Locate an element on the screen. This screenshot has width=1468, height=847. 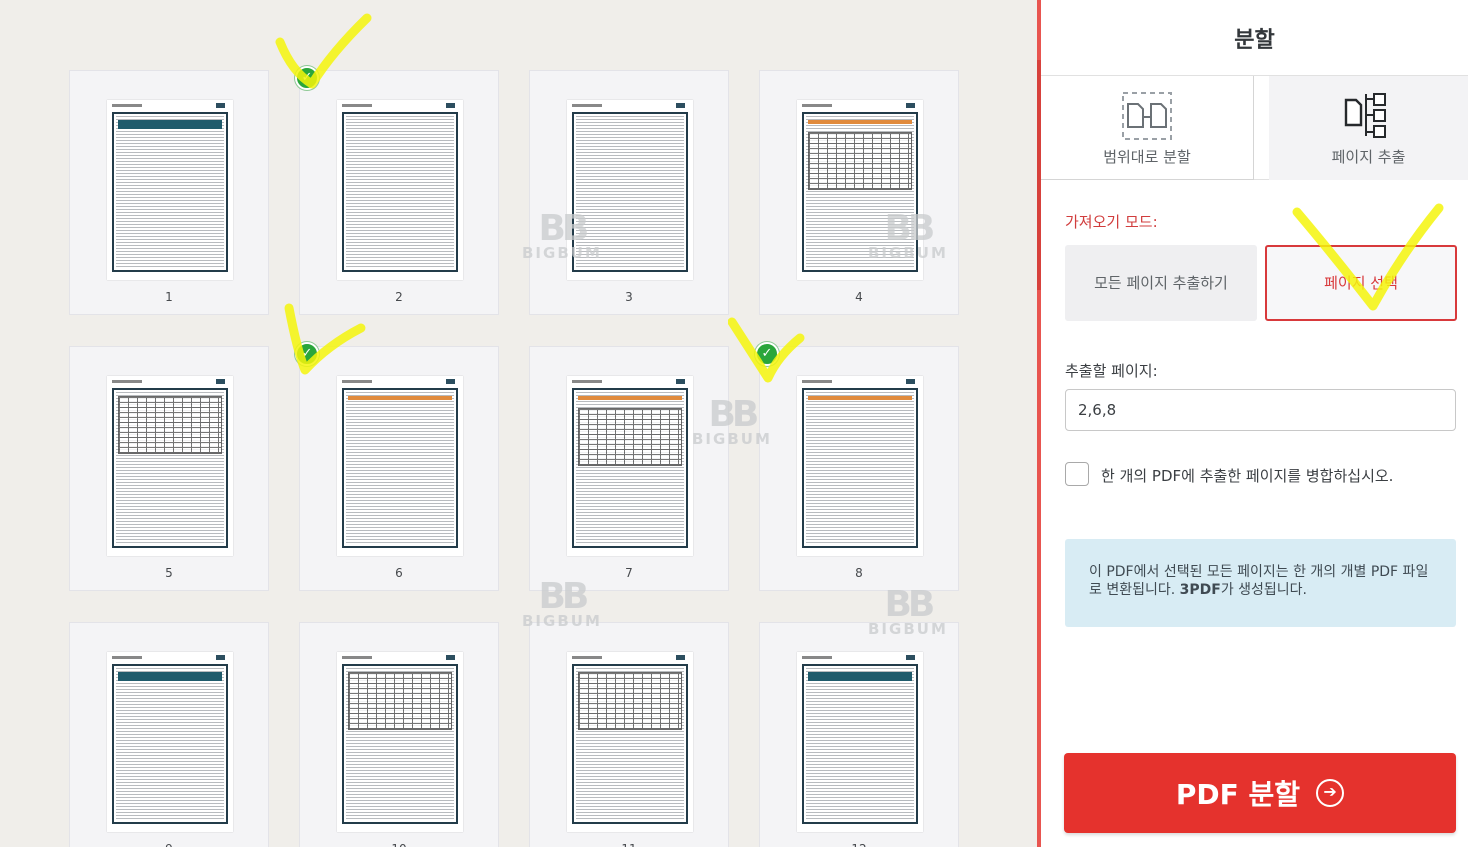
page-number-label: 10 is located at coordinates (399, 844).